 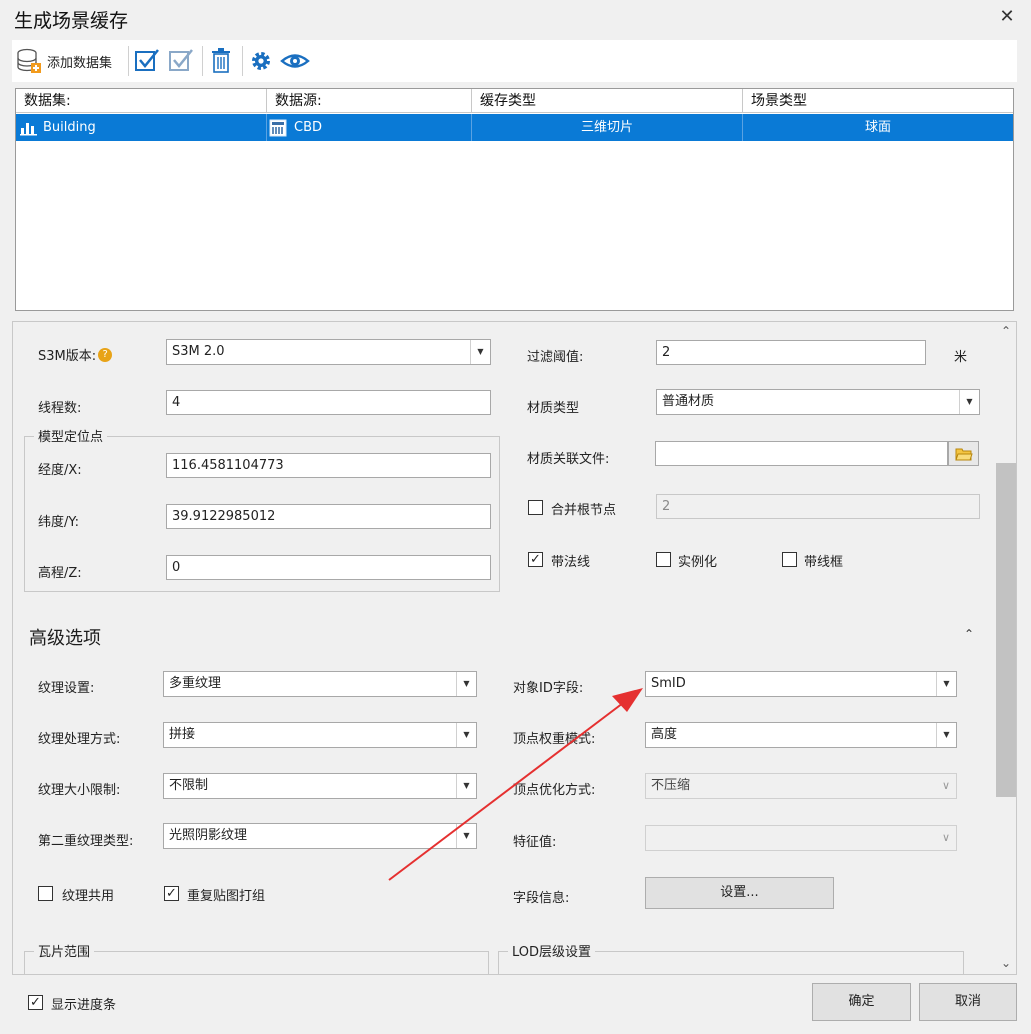 I want to click on datasource-name: CBD, so click(x=308, y=127).